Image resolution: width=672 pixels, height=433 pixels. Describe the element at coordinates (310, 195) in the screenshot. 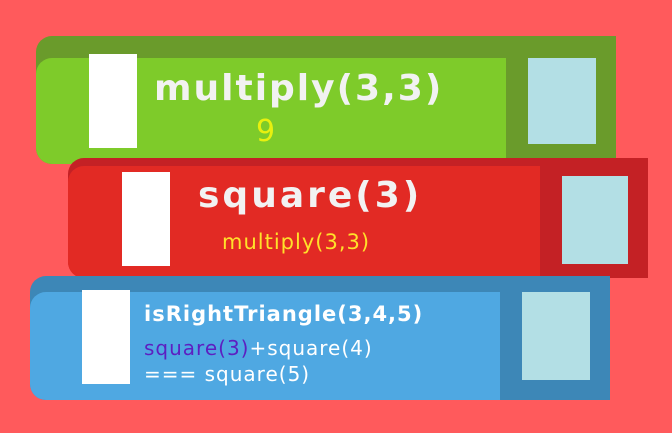

I see `square-call-label: square(3)` at that location.